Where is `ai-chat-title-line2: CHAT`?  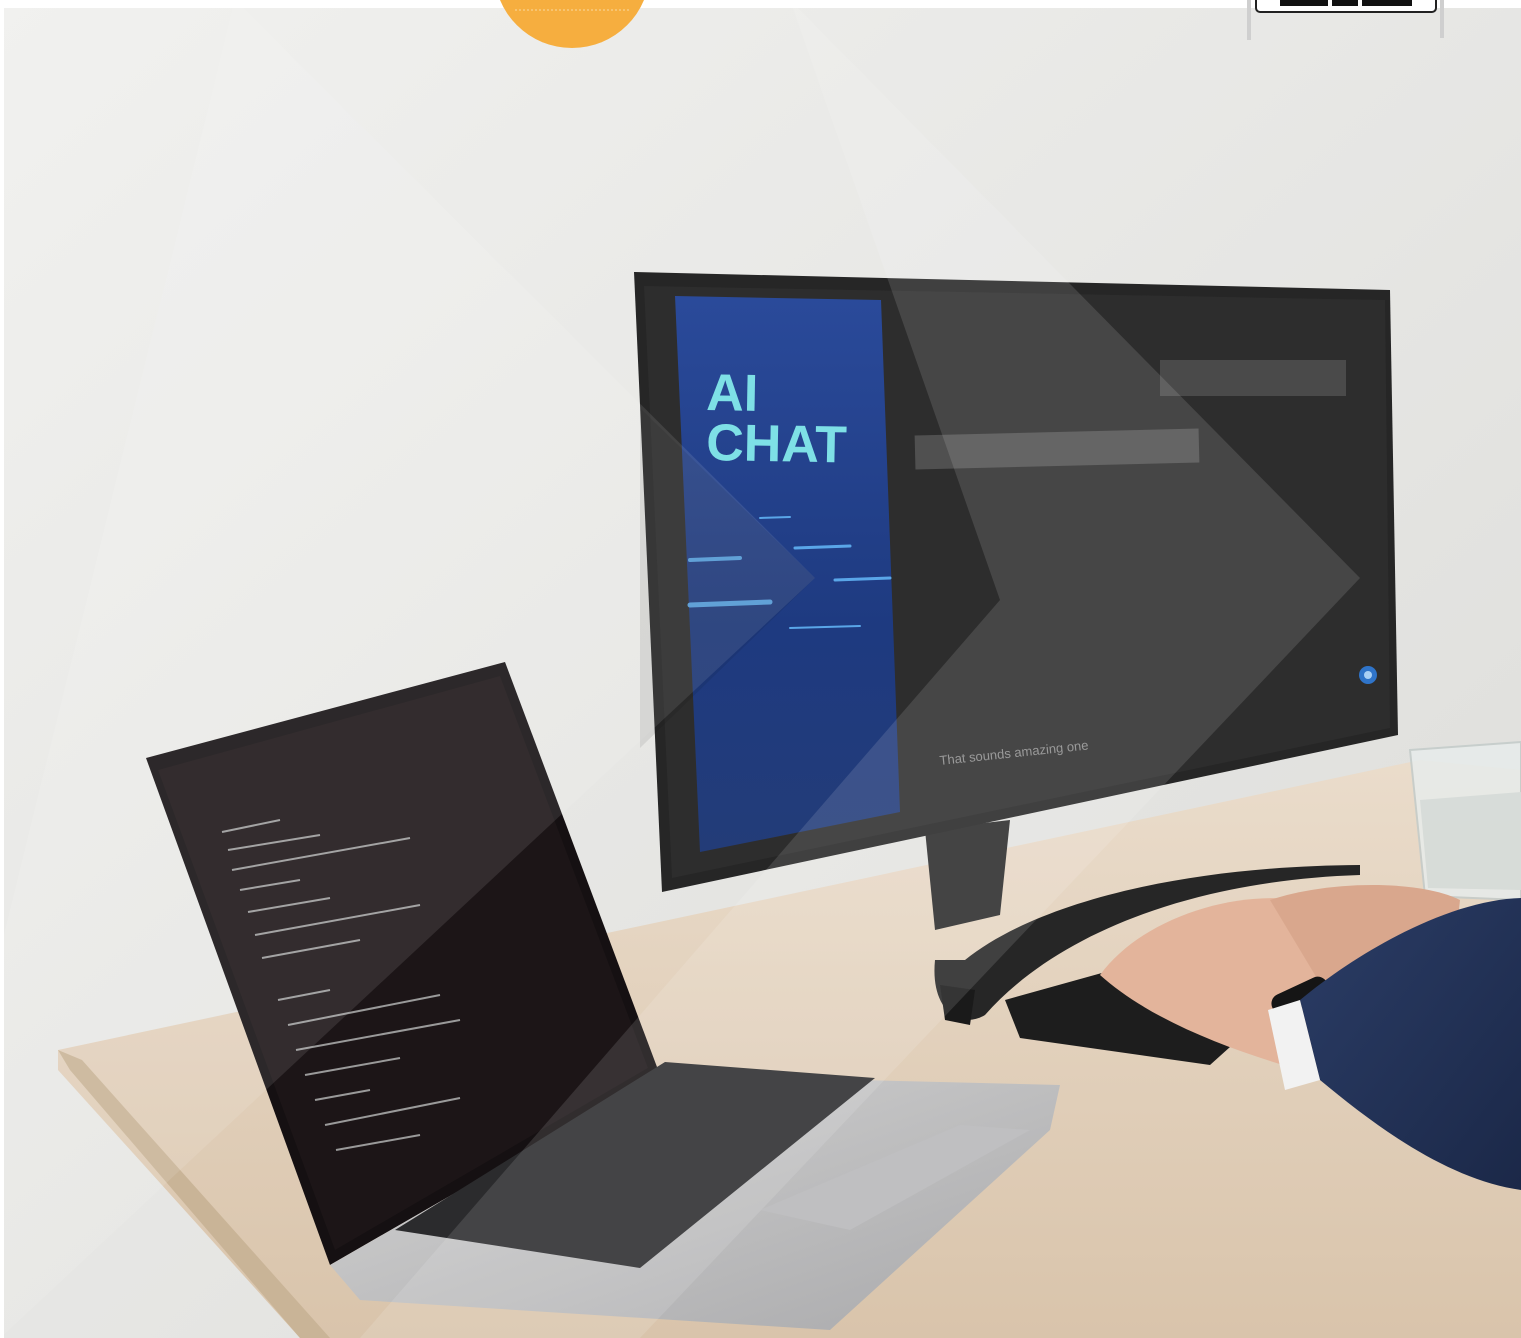
ai-chat-title-line2: CHAT is located at coordinates (777, 444).